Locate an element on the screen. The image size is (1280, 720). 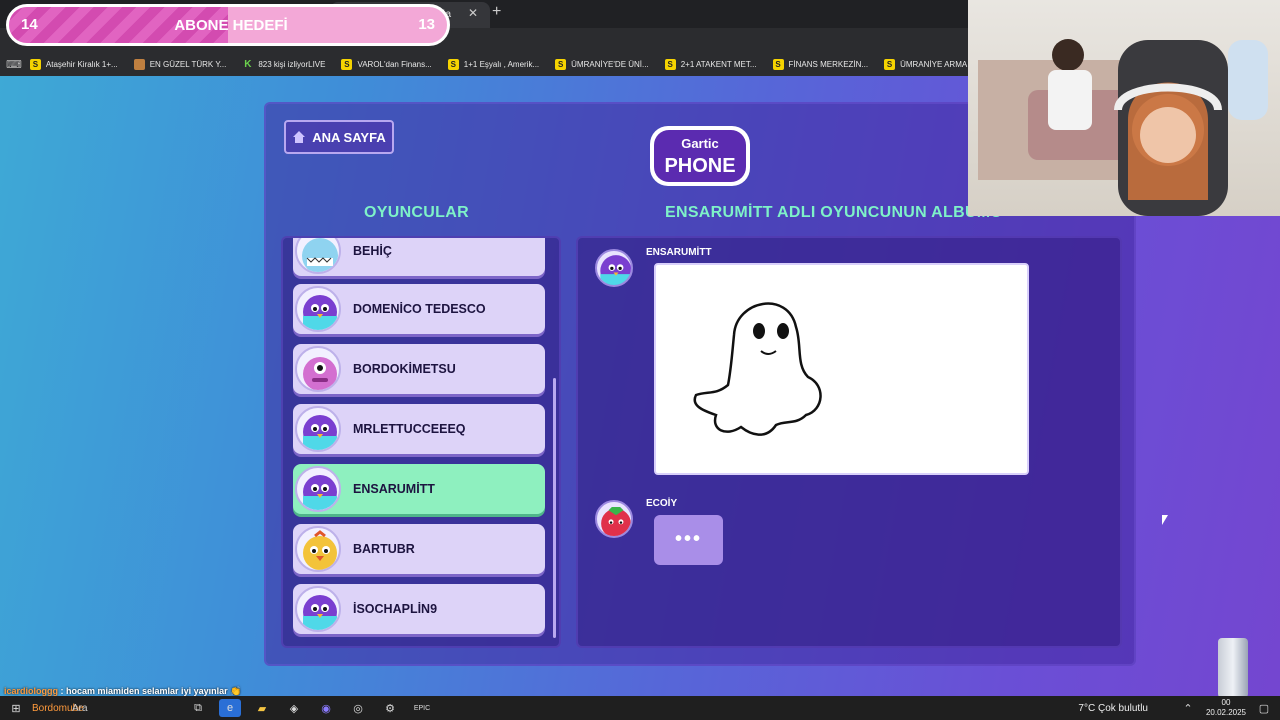
player-name: BEHİÇ is located at coordinates (372, 251).